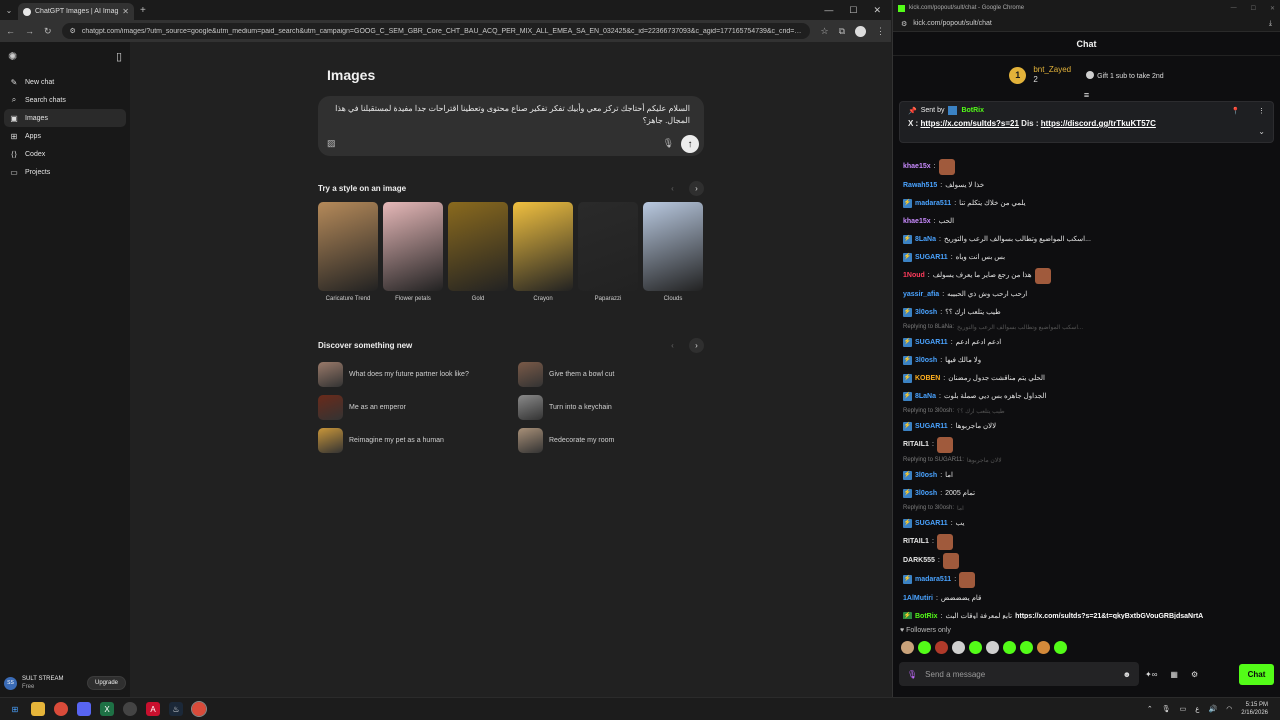 This screenshot has height=720, width=1280. What do you see at coordinates (842, 31) in the screenshot?
I see `extensions-icon: ⧉` at bounding box center [842, 31].